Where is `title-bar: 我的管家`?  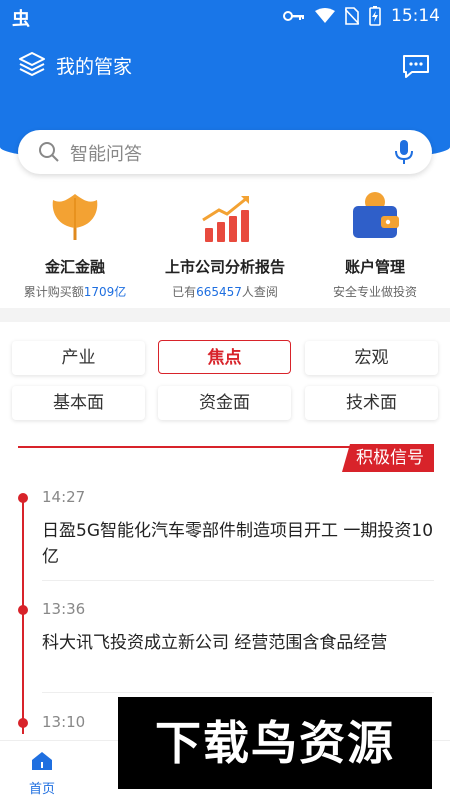 title-bar: 我的管家 is located at coordinates (225, 66).